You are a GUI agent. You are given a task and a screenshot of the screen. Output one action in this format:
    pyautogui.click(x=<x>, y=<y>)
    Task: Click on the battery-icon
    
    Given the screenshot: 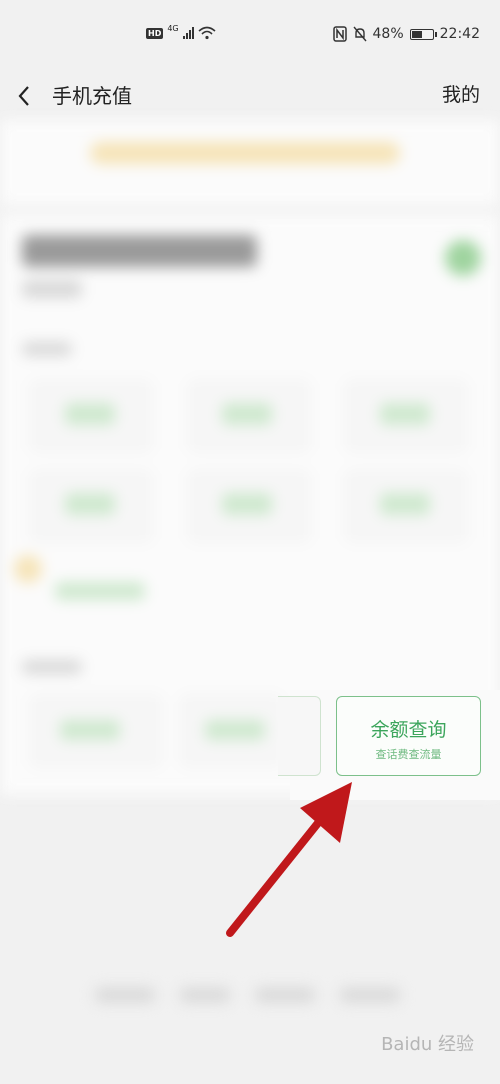 What is the action you would take?
    pyautogui.click(x=423, y=34)
    